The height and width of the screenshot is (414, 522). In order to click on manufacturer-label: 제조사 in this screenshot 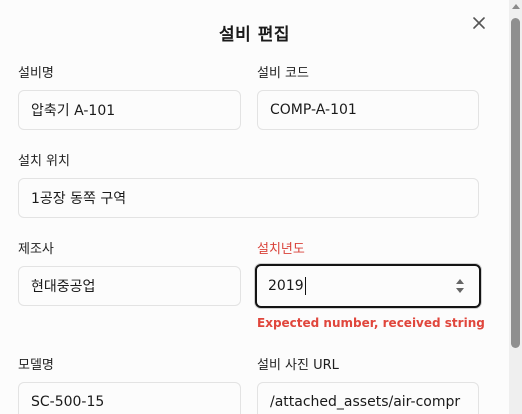, I will do `click(36, 249)`.